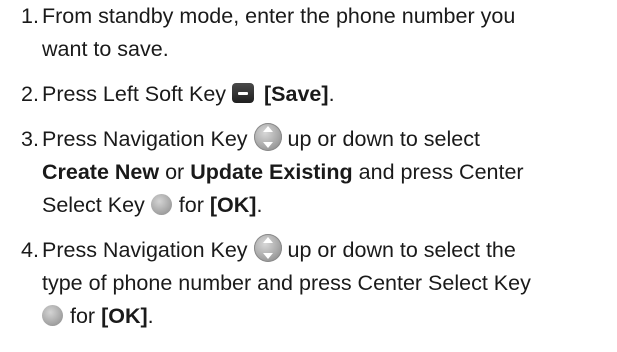 The image size is (617, 352). I want to click on step-number: 4., so click(30, 250).